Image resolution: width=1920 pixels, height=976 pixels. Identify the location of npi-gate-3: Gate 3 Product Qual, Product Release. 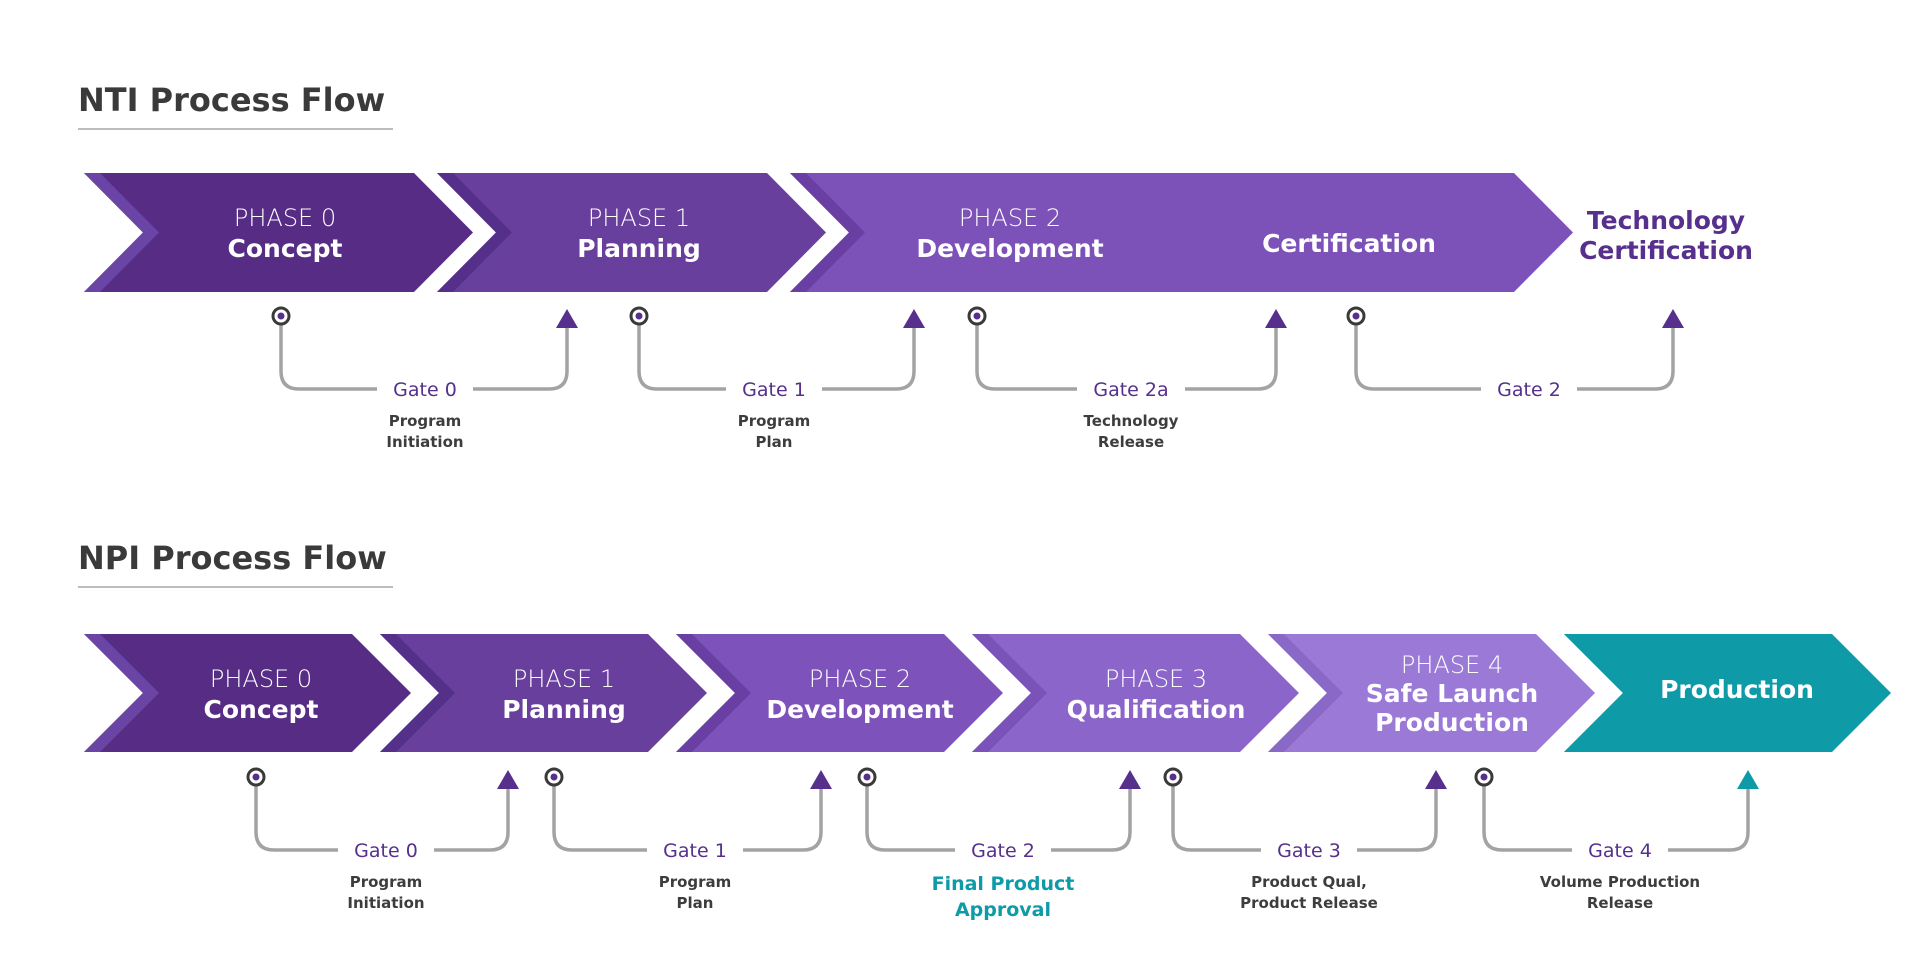
(1305, 839).